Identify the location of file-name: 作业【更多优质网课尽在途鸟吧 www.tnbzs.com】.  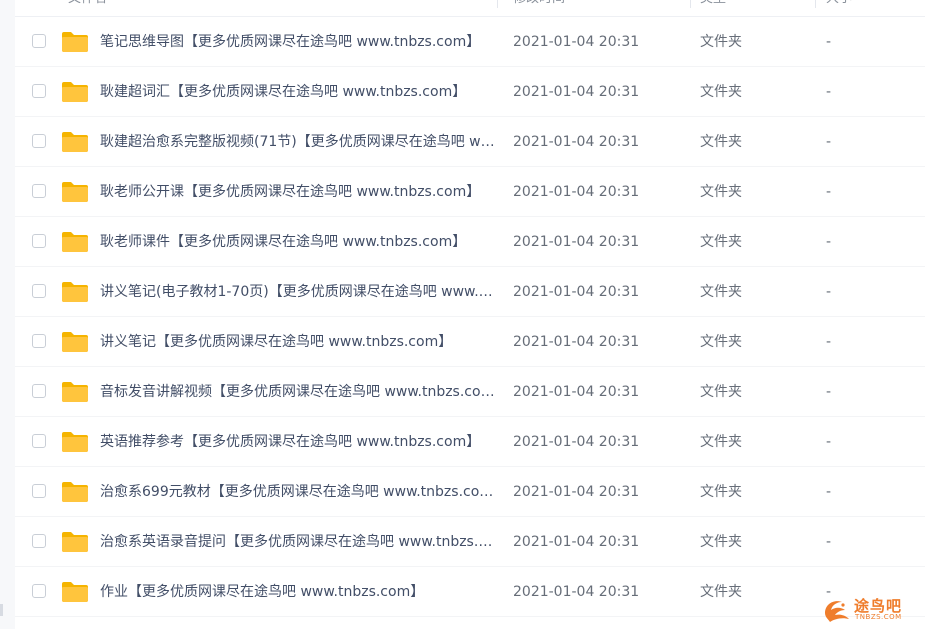
(297, 592).